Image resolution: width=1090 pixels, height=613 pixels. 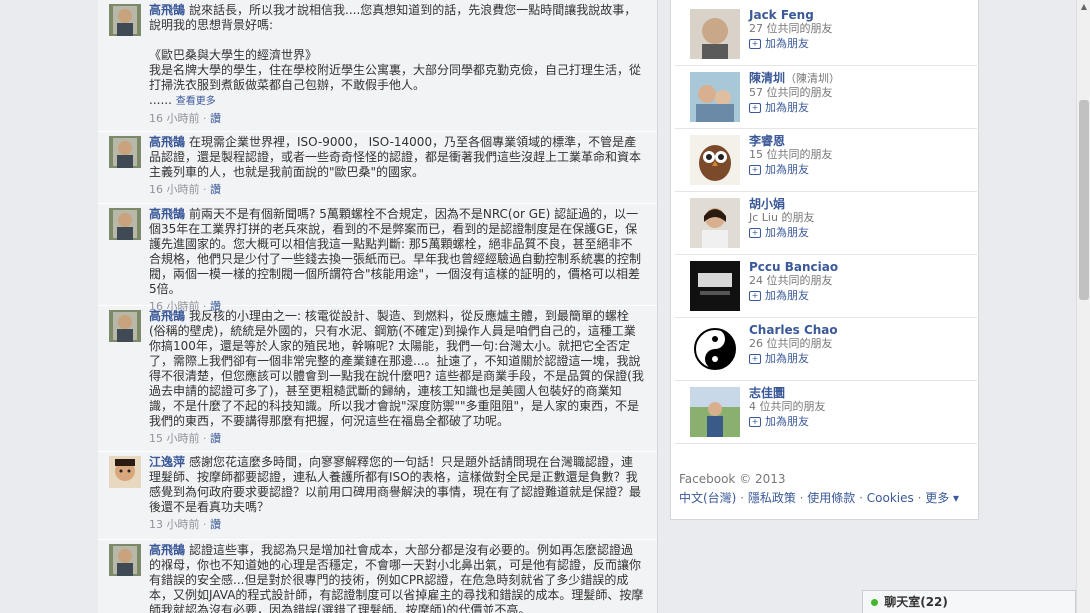 I want to click on scrollbar-thumb, so click(x=1084, y=200).